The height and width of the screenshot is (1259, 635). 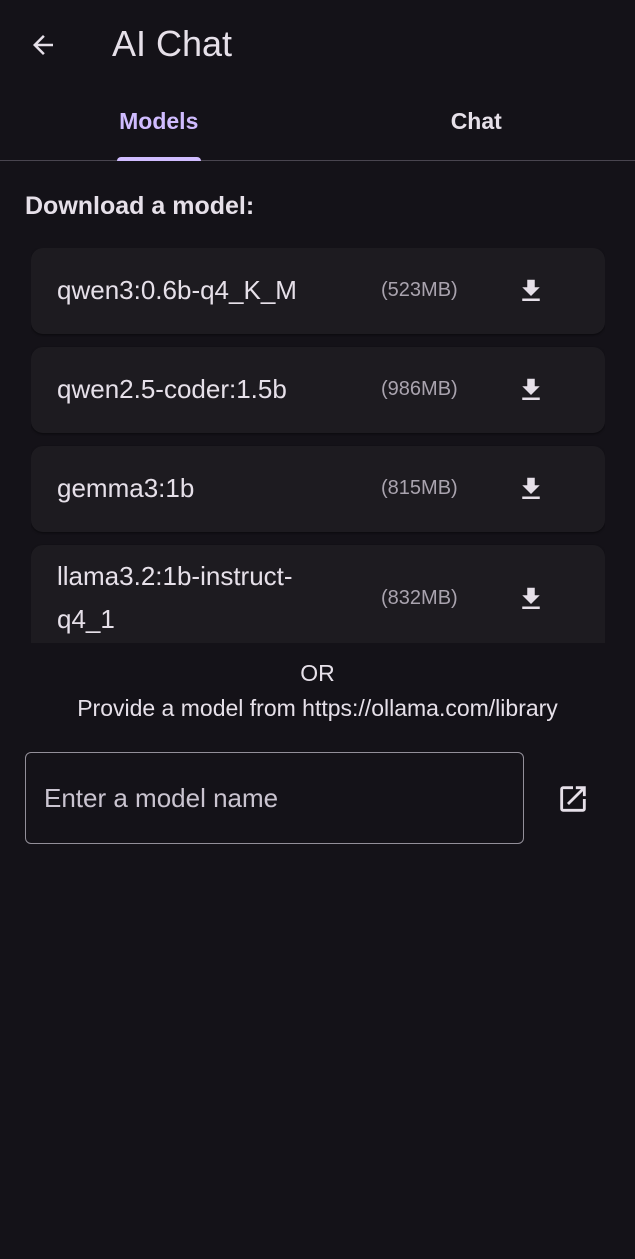 What do you see at coordinates (317, 45) in the screenshot?
I see `app-bar: AI Chat` at bounding box center [317, 45].